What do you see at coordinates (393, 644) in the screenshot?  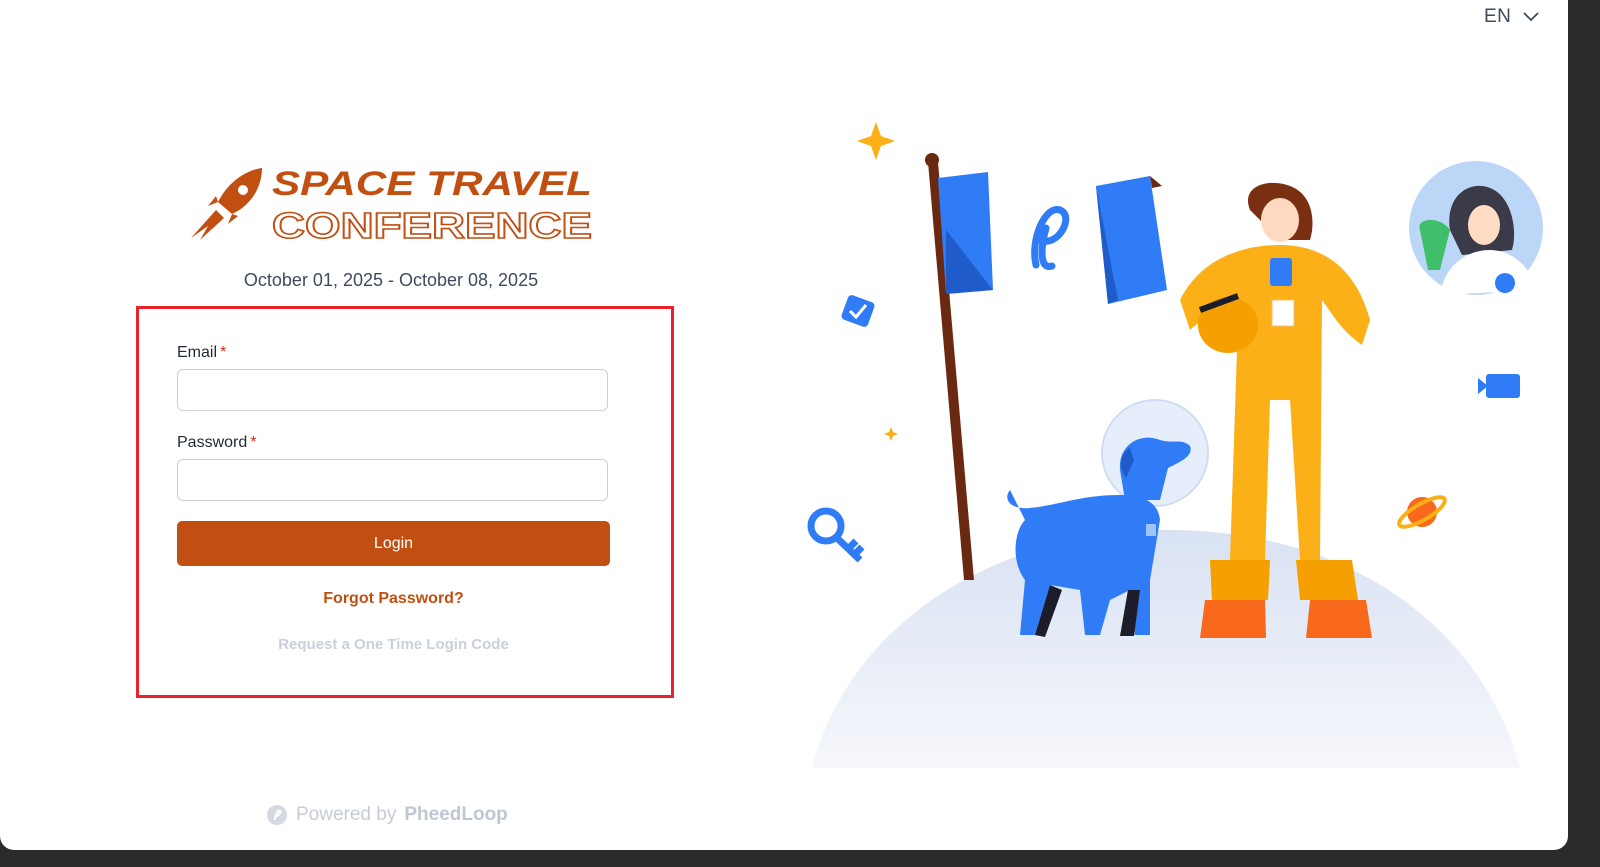 I see `one-time-code-link: Request a One Time Login Code` at bounding box center [393, 644].